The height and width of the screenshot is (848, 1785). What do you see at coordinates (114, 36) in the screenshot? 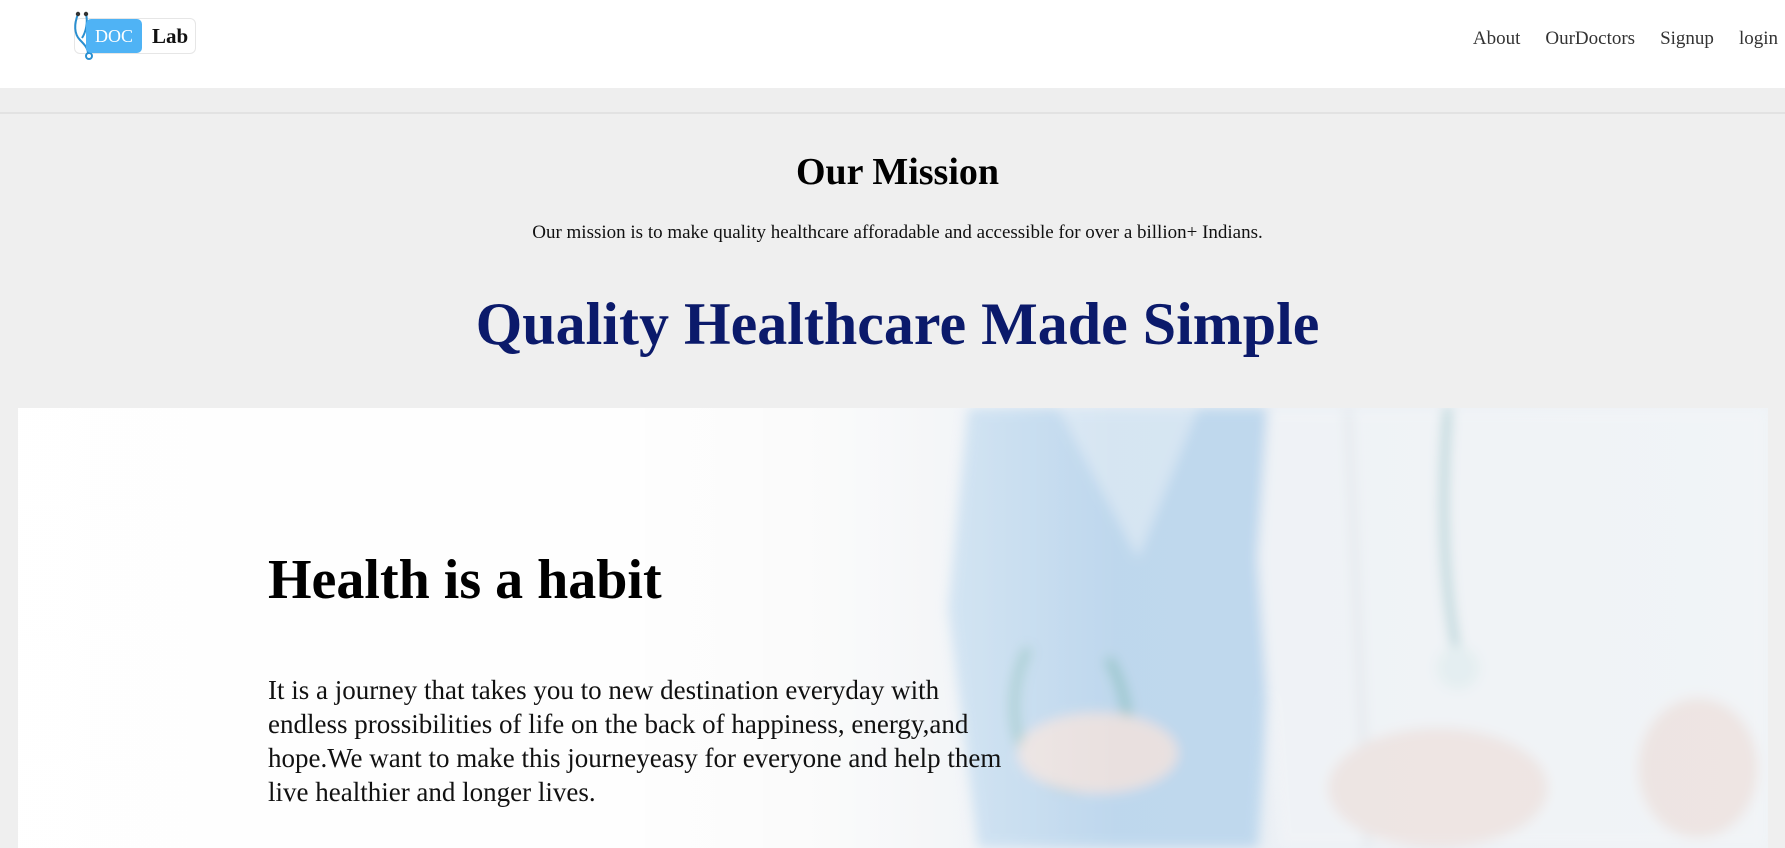
I see `logo-doc-text: DOC` at bounding box center [114, 36].